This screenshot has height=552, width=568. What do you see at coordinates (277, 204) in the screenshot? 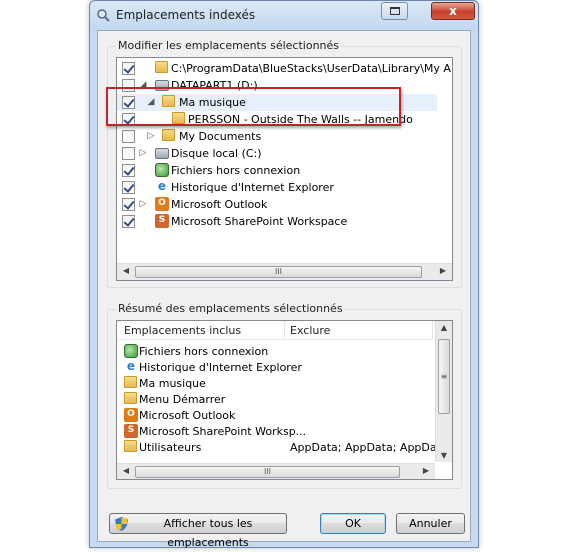
I see `tree-item: ▷ O Microsoft Outlook` at bounding box center [277, 204].